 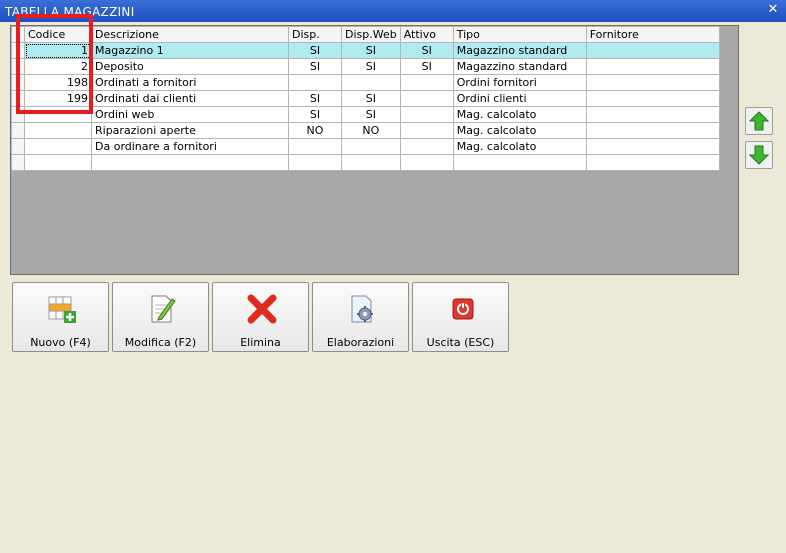 I want to click on cell-tipo: Ordini fornitori, so click(x=519, y=82).